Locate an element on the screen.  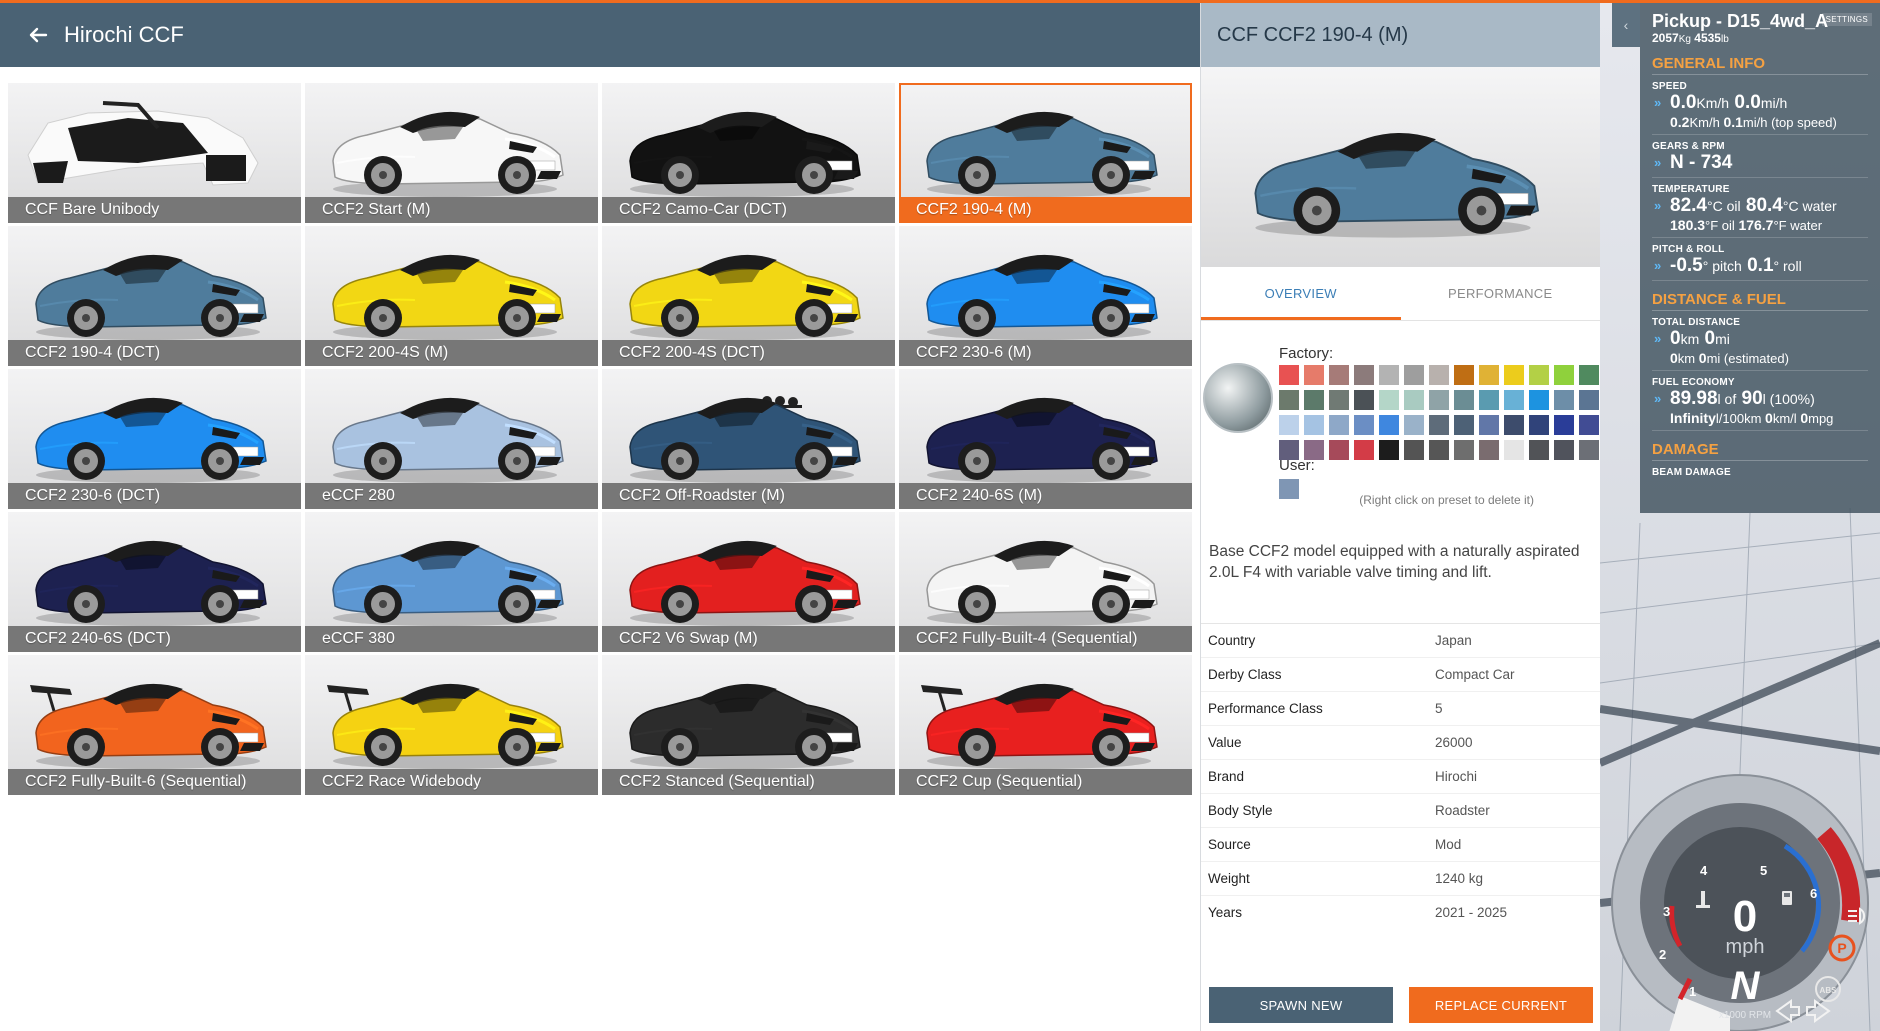
config-card: CCF2 Off-Roadster (M) is located at coordinates (748, 439).